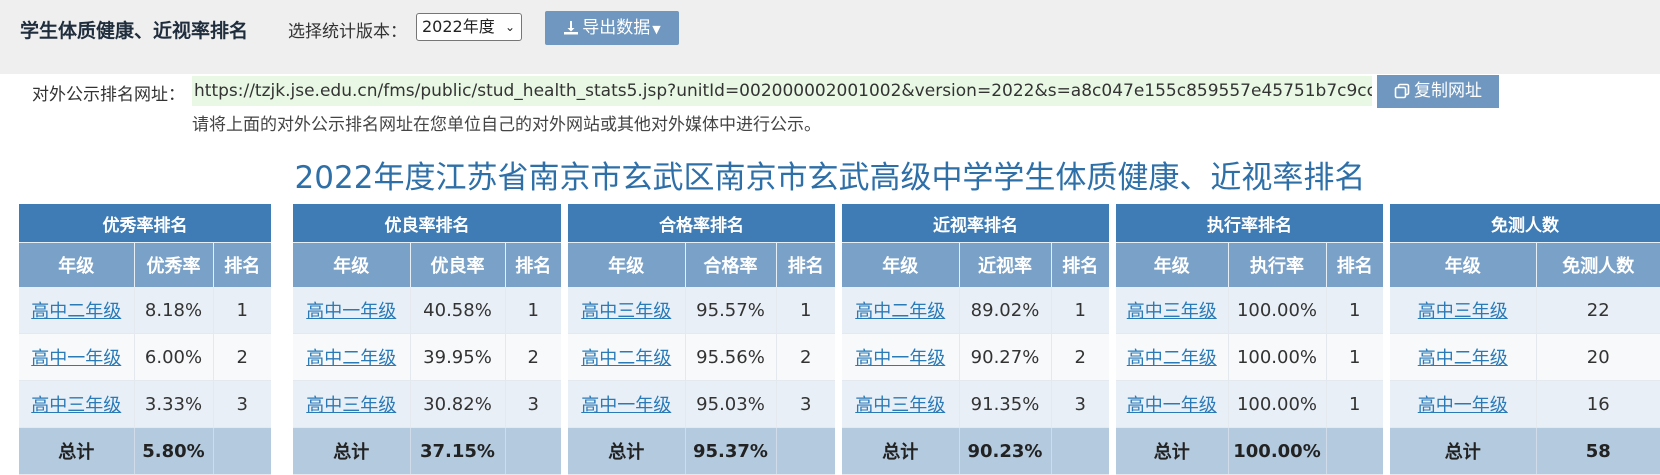 This screenshot has width=1660, height=475. What do you see at coordinates (830, 178) in the screenshot?
I see `report-title: 2022年度江苏省南京市玄武区南京市玄武高级中学学生体质健康、近视率排名` at bounding box center [830, 178].